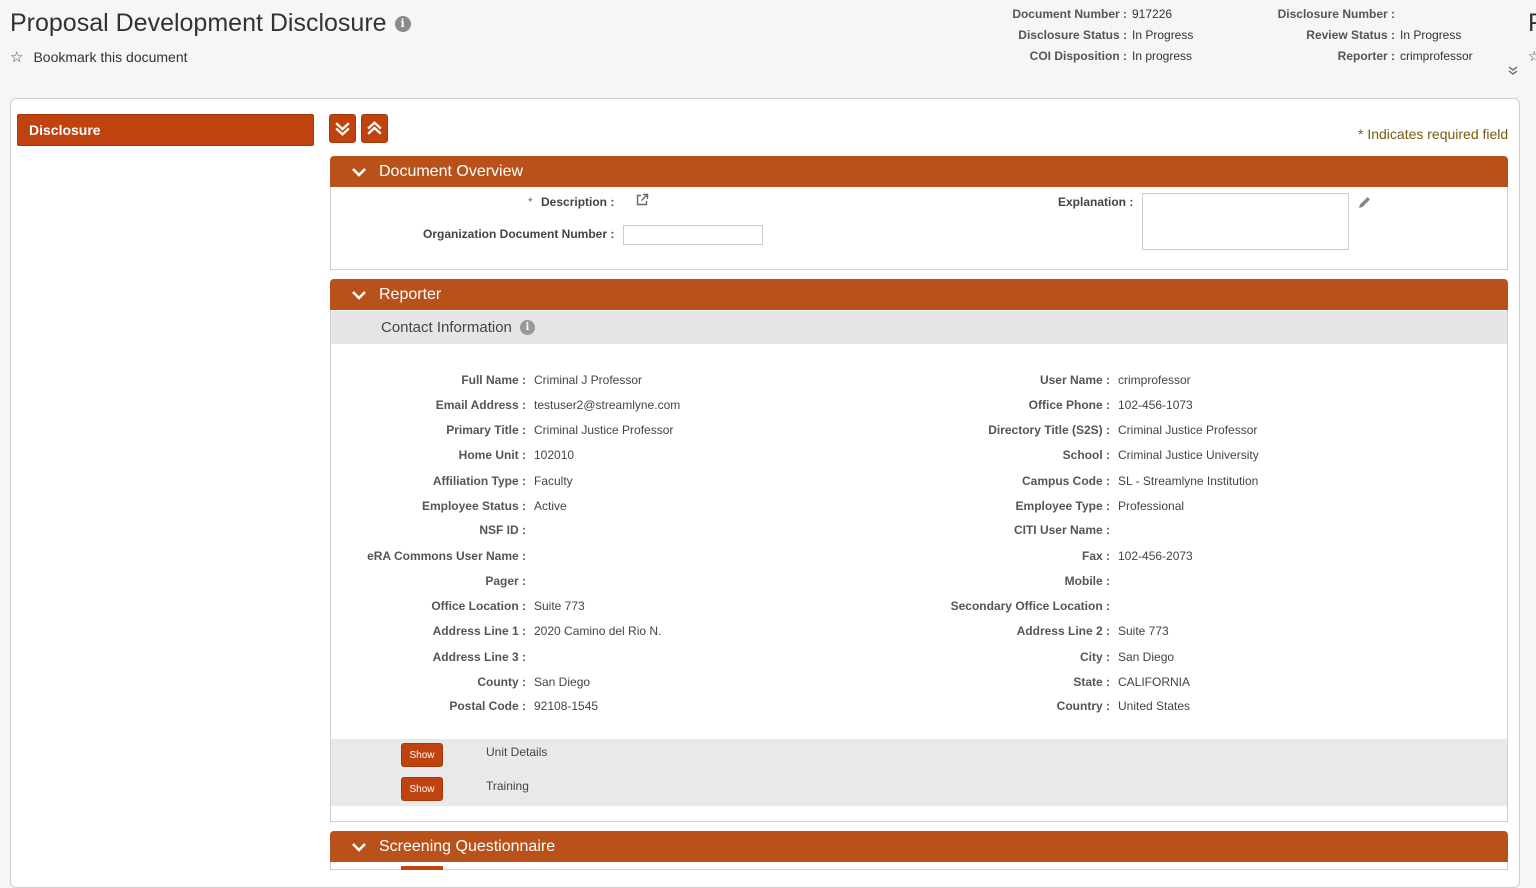 Image resolution: width=1536 pixels, height=888 pixels. I want to click on field-label: Address Line 3 :, so click(479, 657).